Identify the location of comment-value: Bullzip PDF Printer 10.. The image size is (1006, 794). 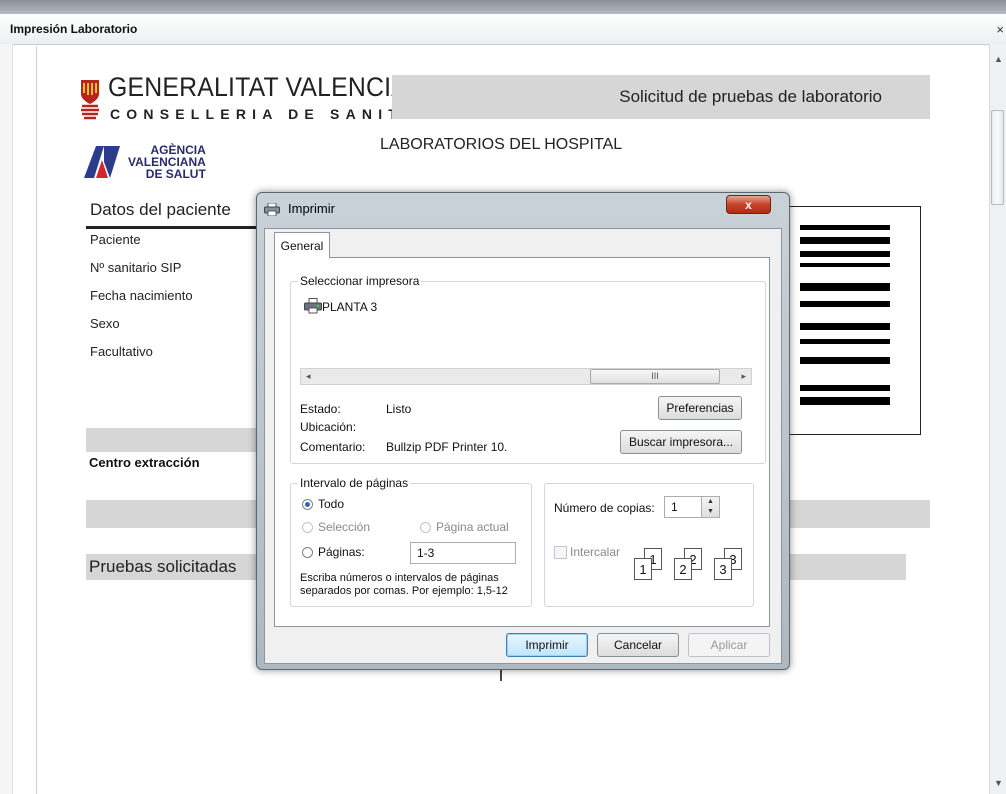
(447, 447).